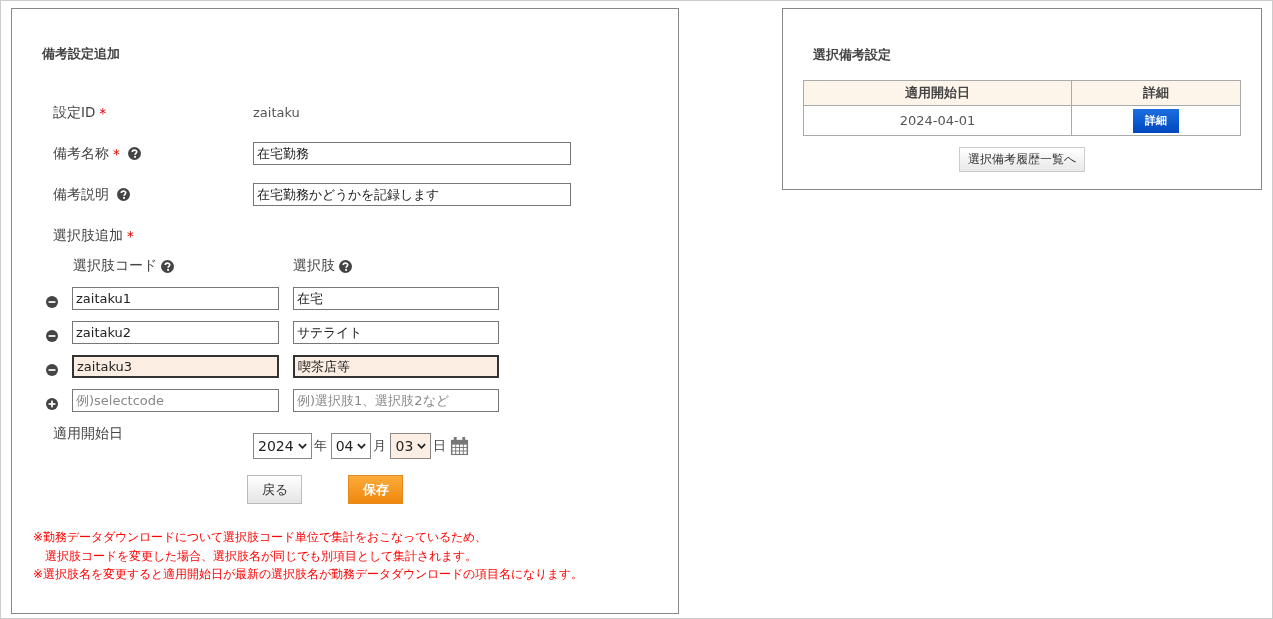  Describe the element at coordinates (937, 93) in the screenshot. I see `column-header: 適用開始日` at that location.